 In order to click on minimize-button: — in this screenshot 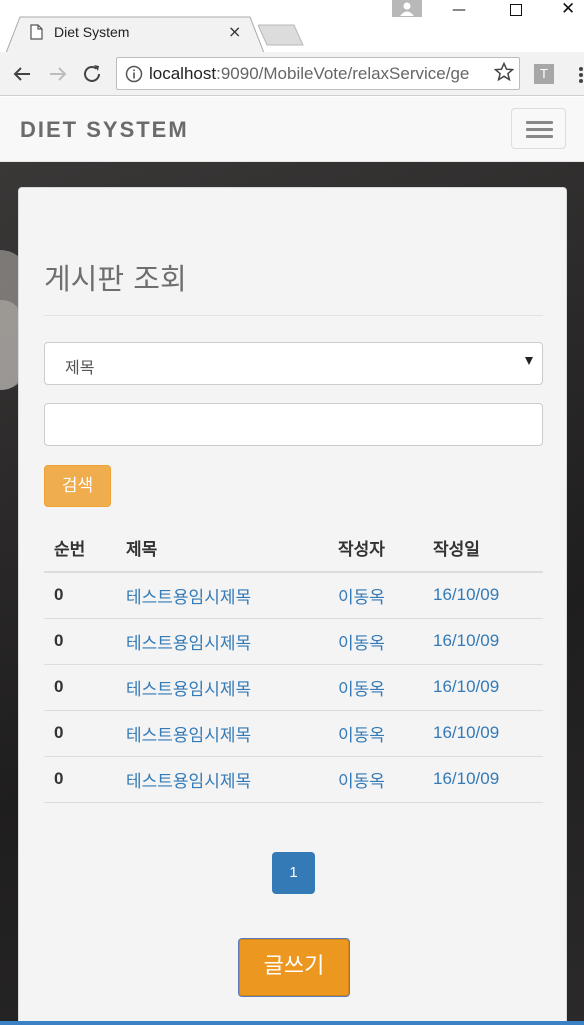, I will do `click(459, 10)`.